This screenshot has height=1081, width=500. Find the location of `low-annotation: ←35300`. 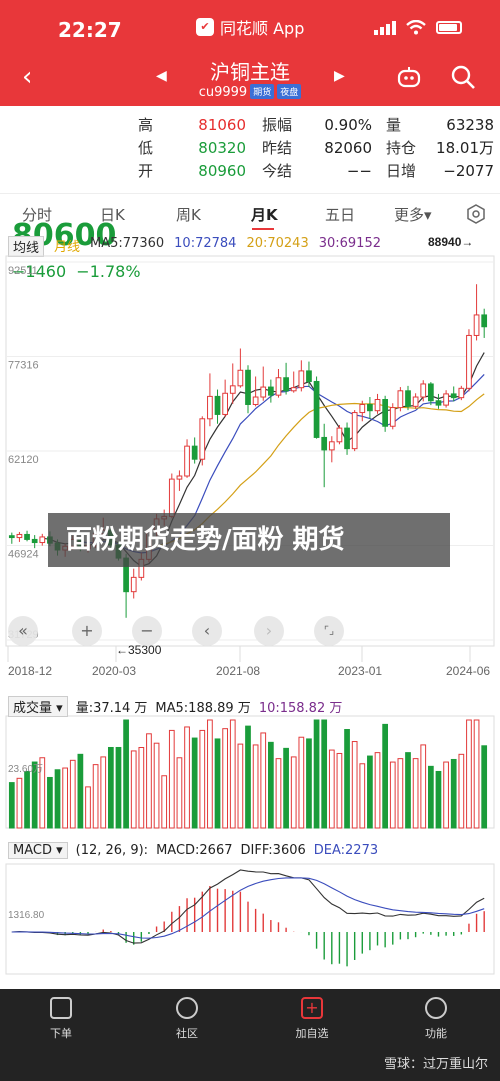

low-annotation: ←35300 is located at coordinates (139, 650).